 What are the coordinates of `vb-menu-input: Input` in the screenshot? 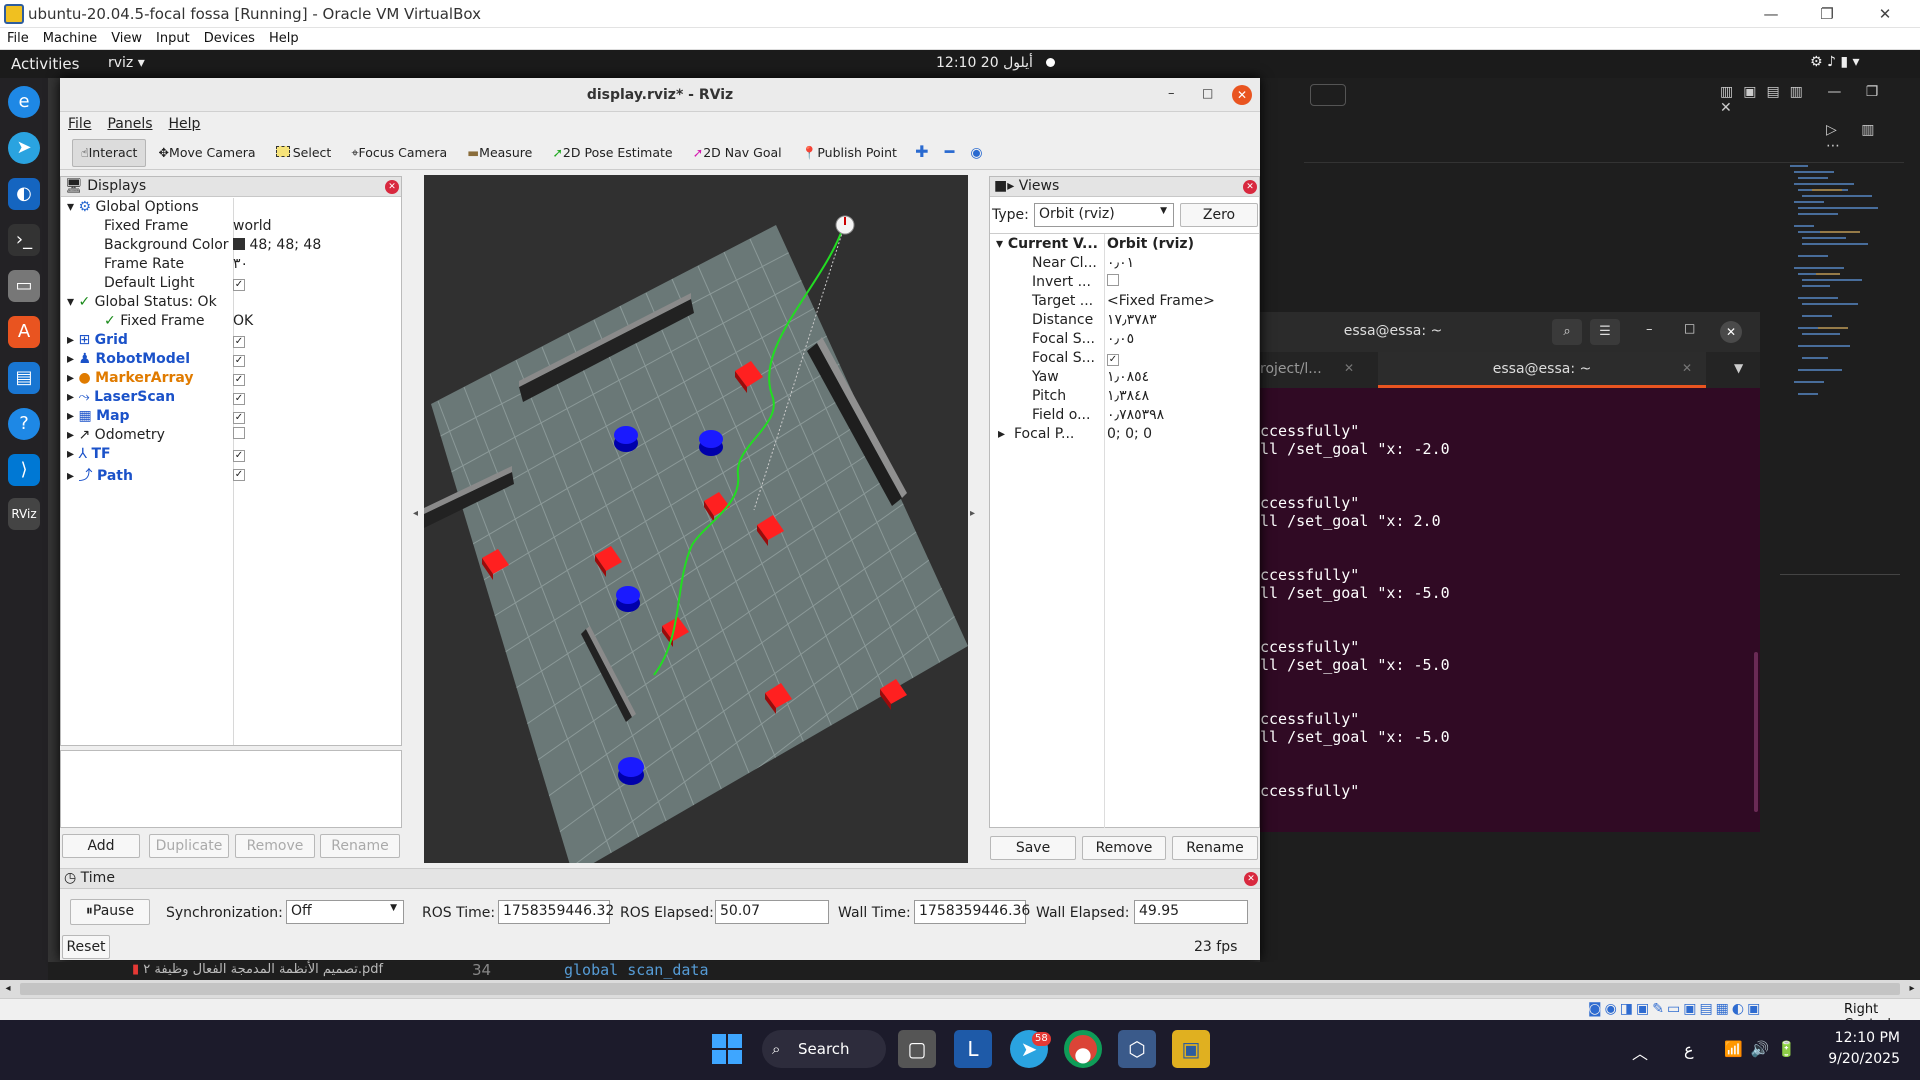 It's located at (173, 38).